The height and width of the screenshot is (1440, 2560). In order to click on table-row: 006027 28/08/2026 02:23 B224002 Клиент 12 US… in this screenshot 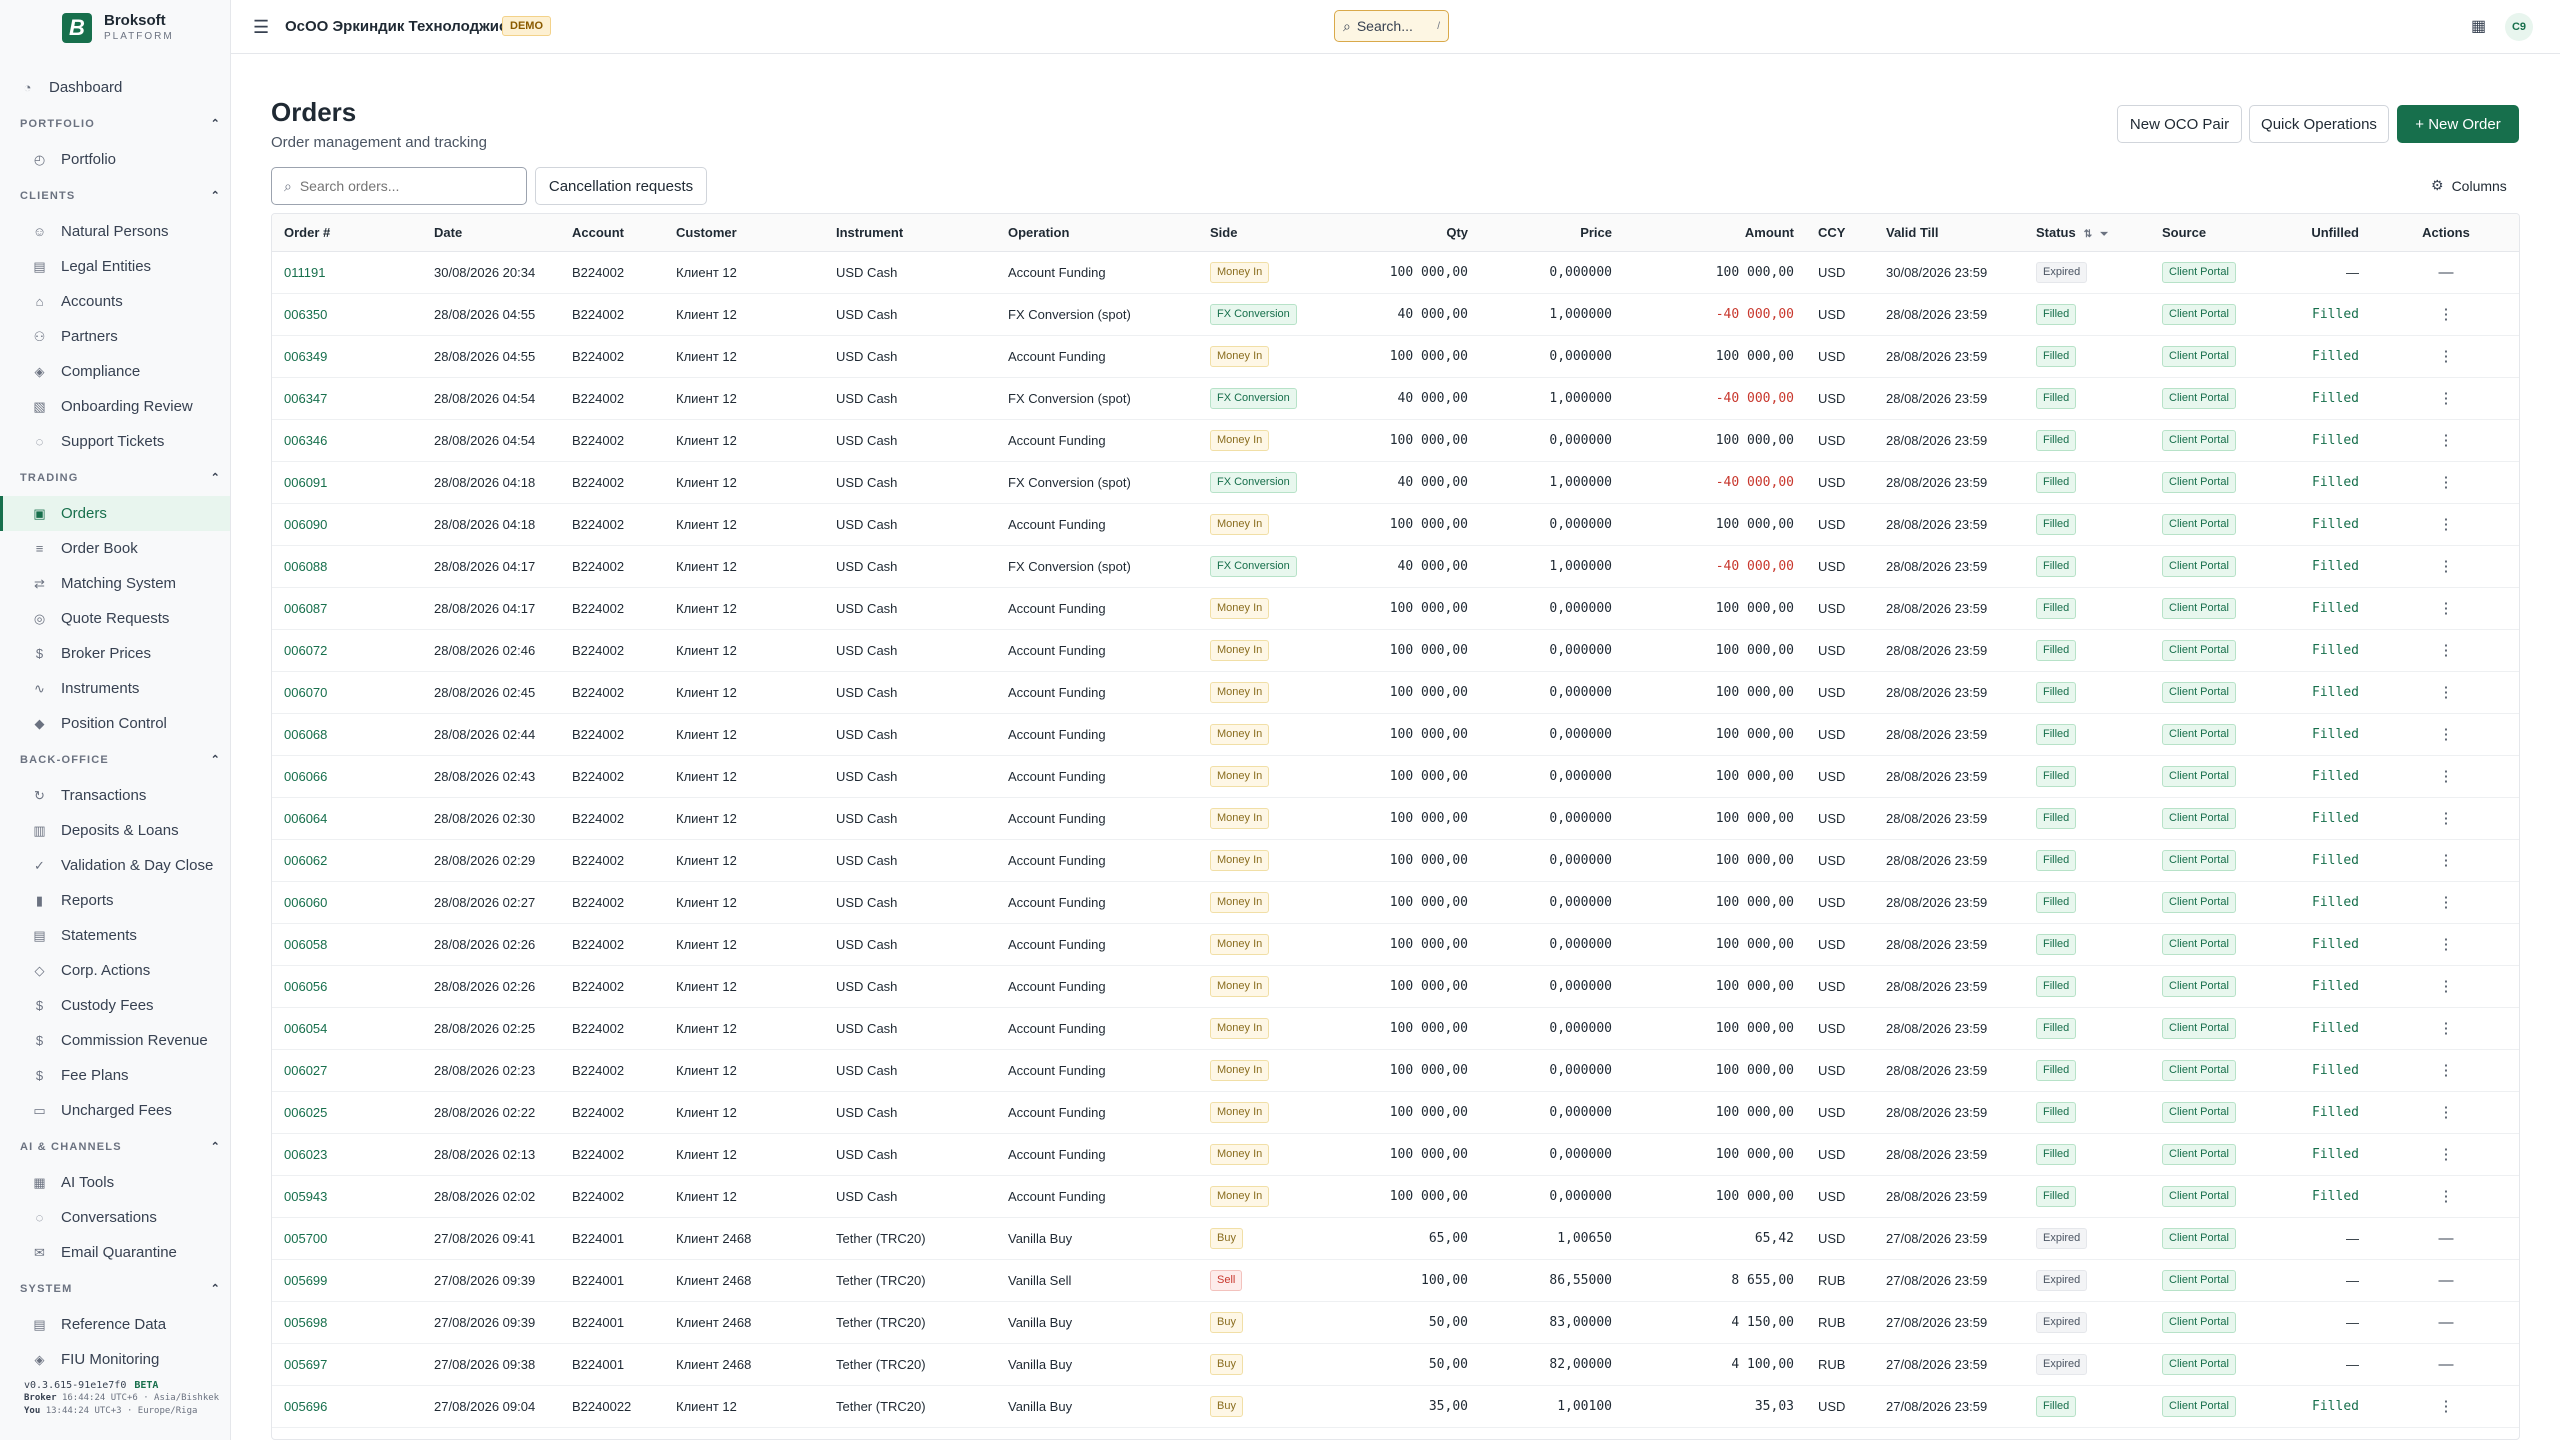, I will do `click(1395, 1070)`.